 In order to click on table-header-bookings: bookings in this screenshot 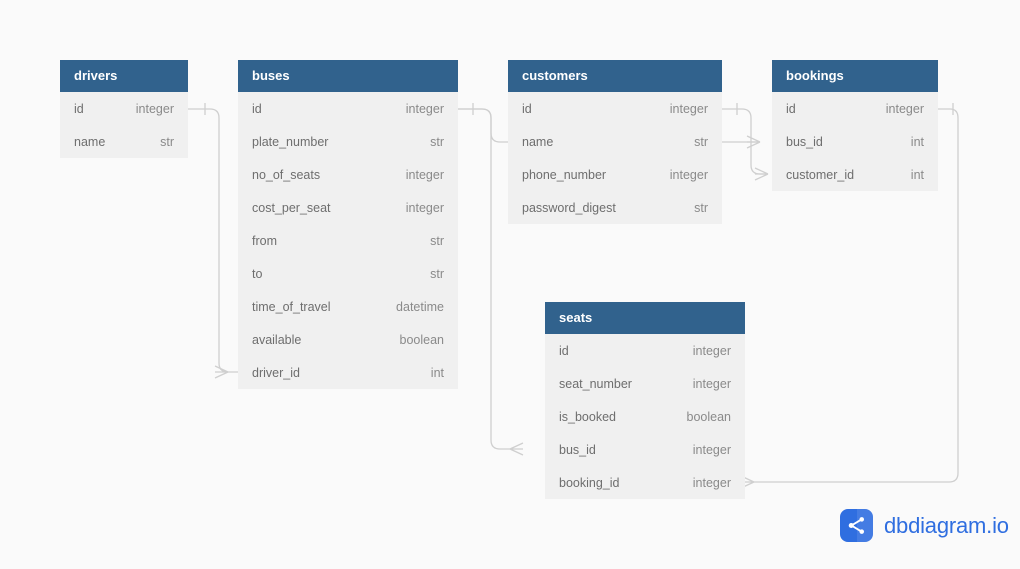, I will do `click(855, 76)`.